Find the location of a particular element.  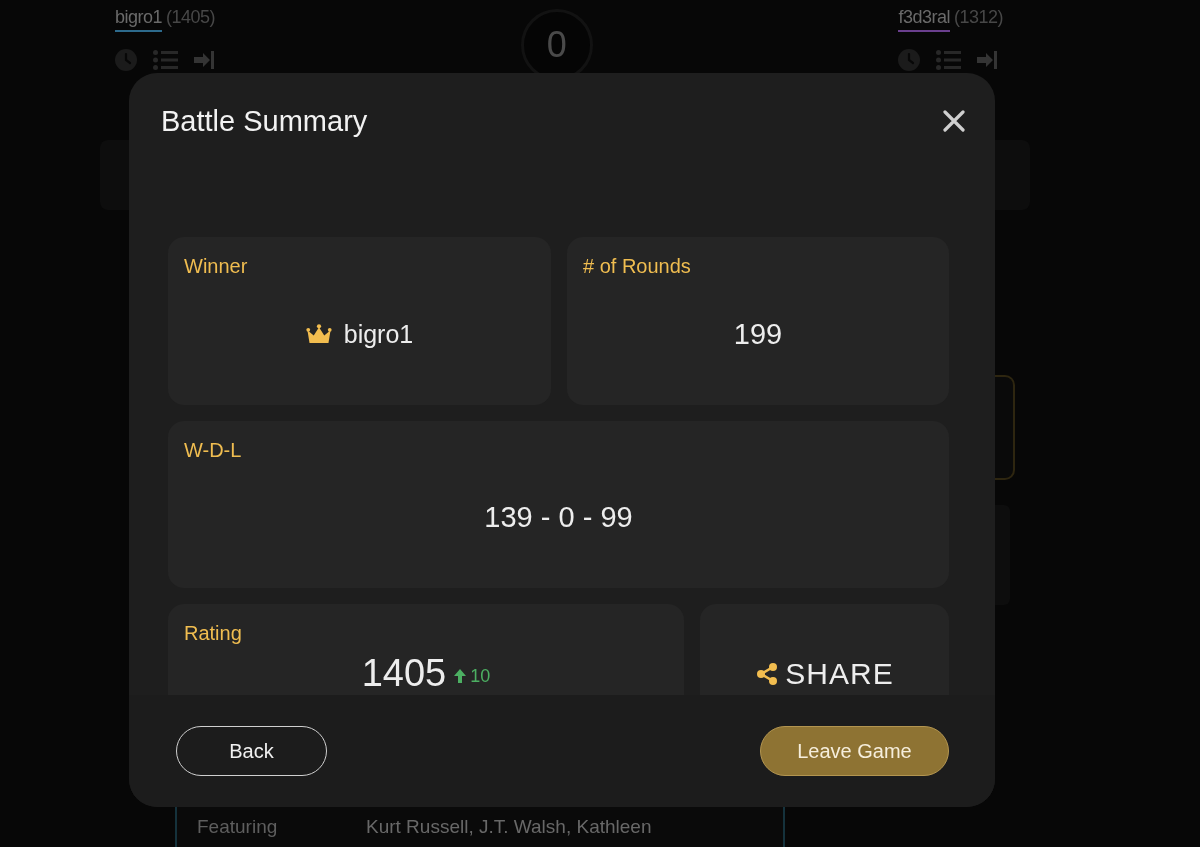

stat-value: 139 - 0 - 99 is located at coordinates (558, 517).